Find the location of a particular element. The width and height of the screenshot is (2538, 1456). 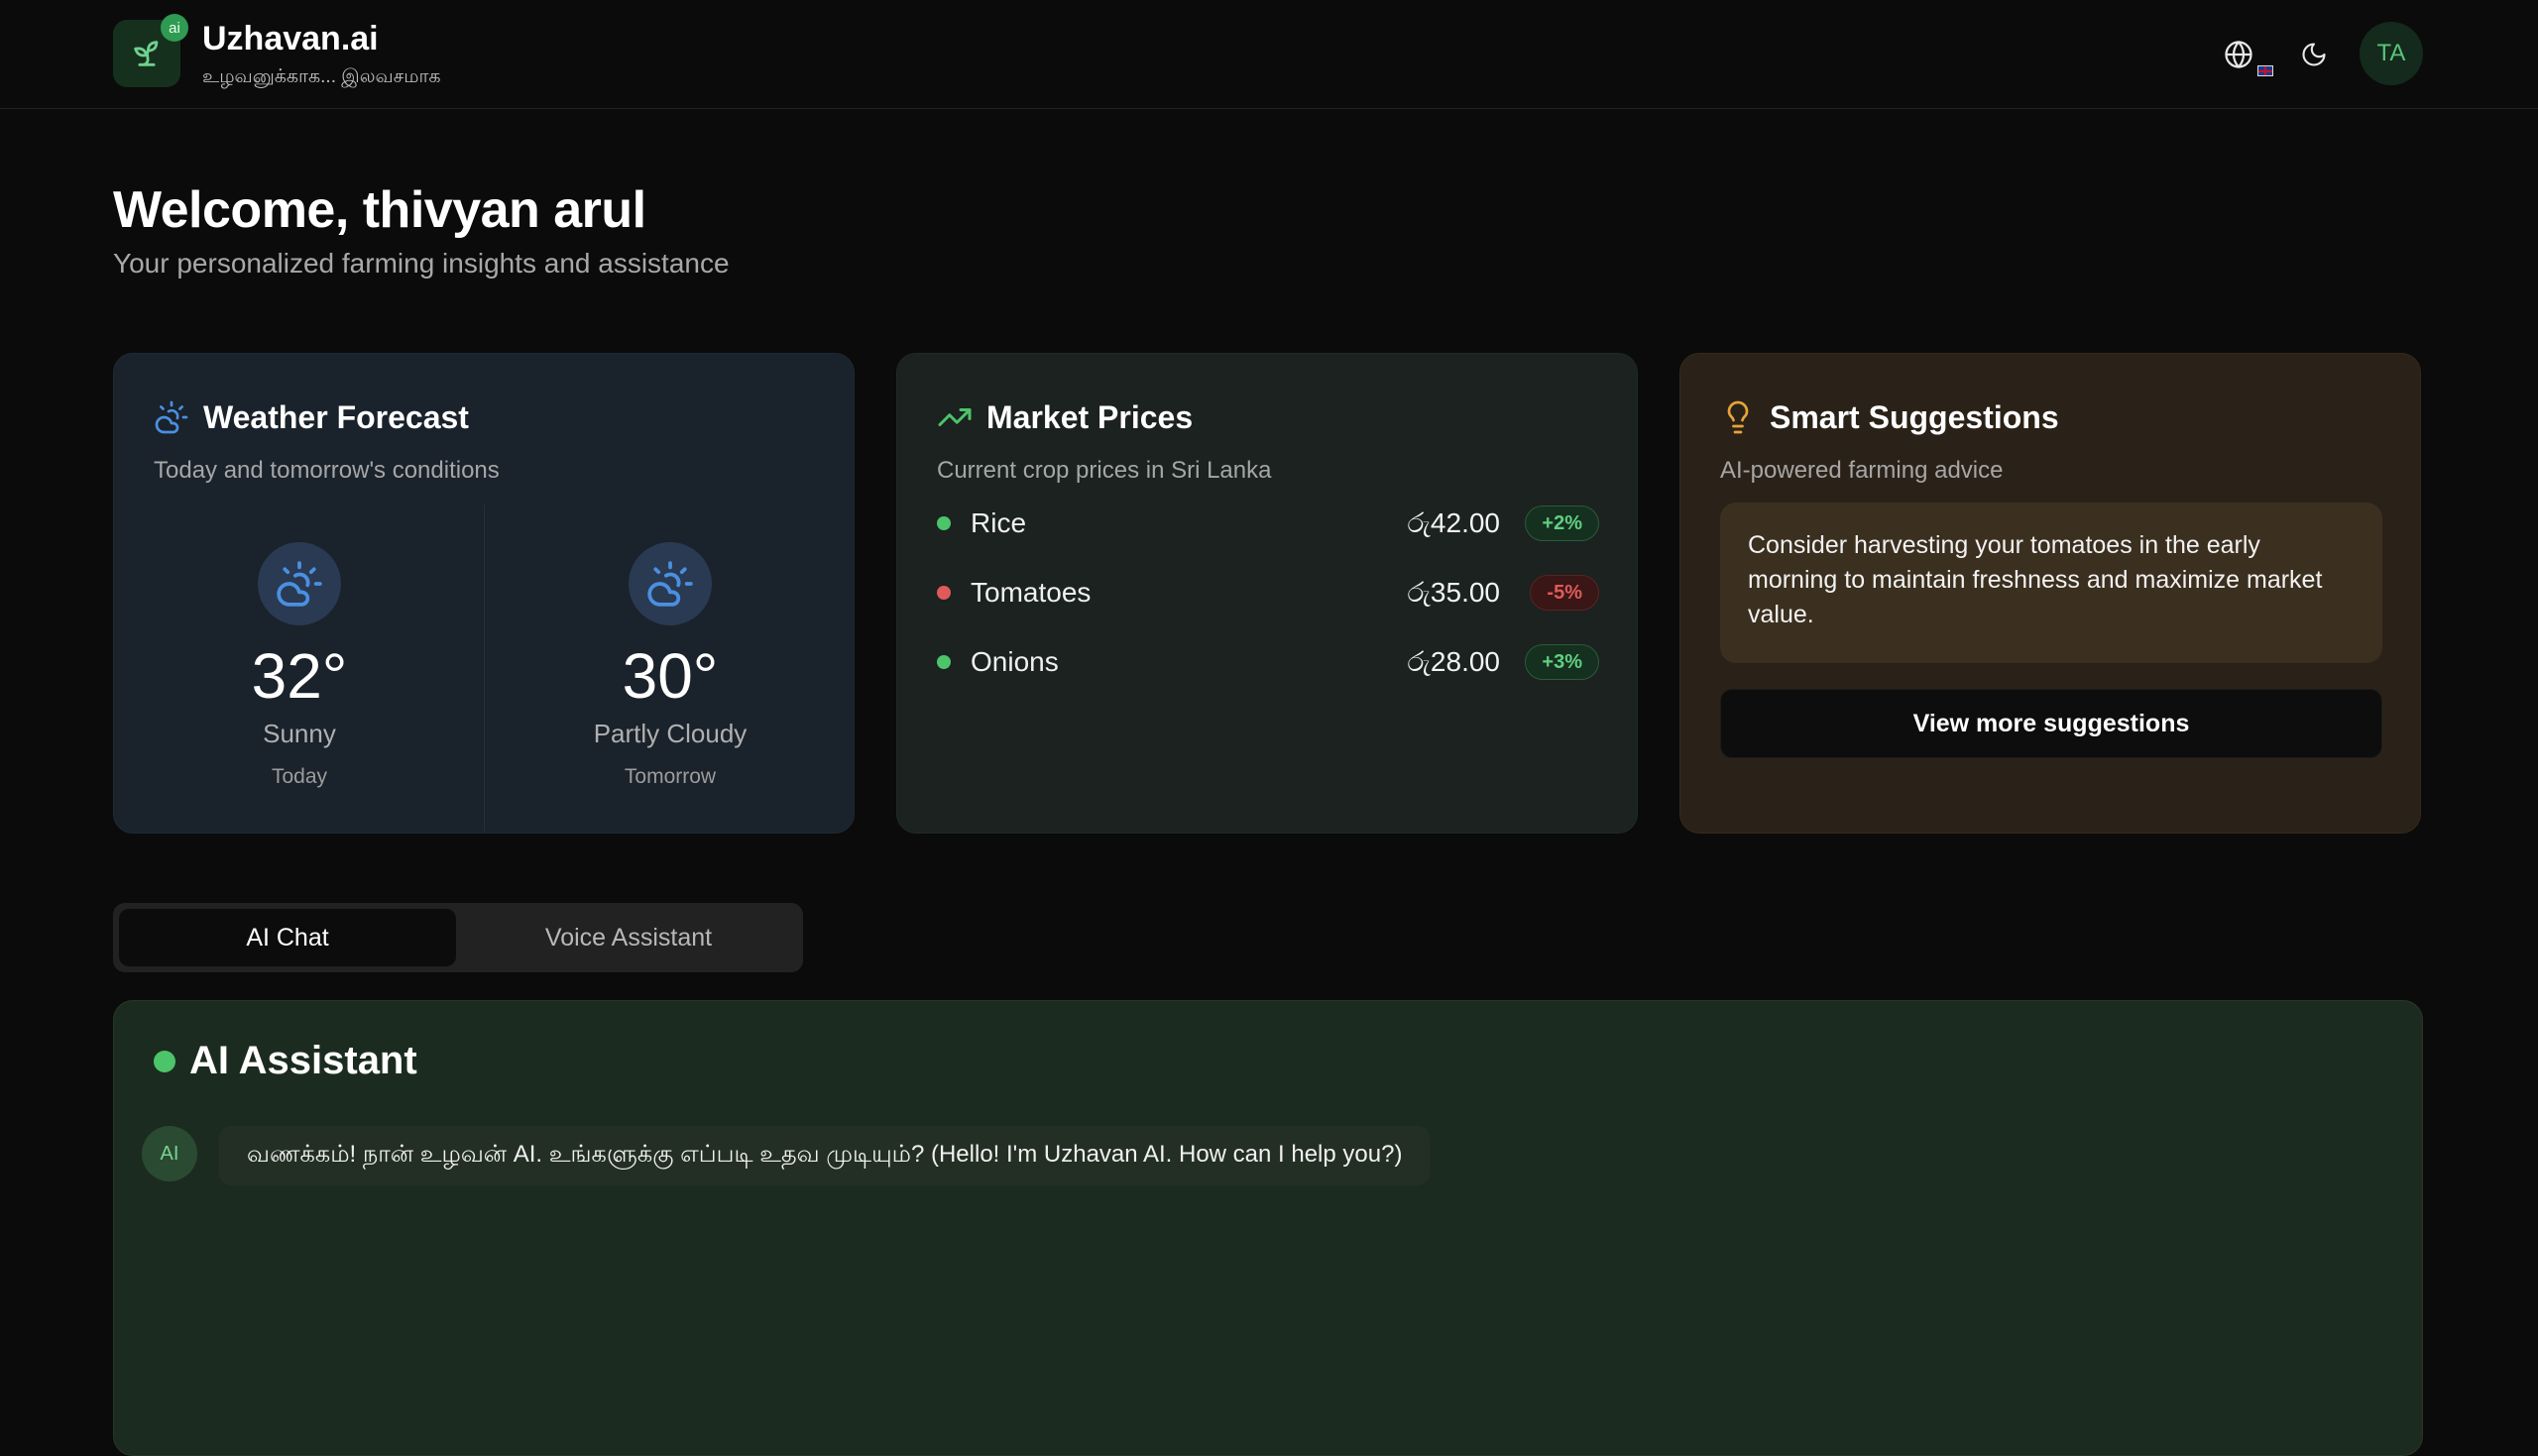

tab-ai-chat: AI Chat is located at coordinates (287, 937).